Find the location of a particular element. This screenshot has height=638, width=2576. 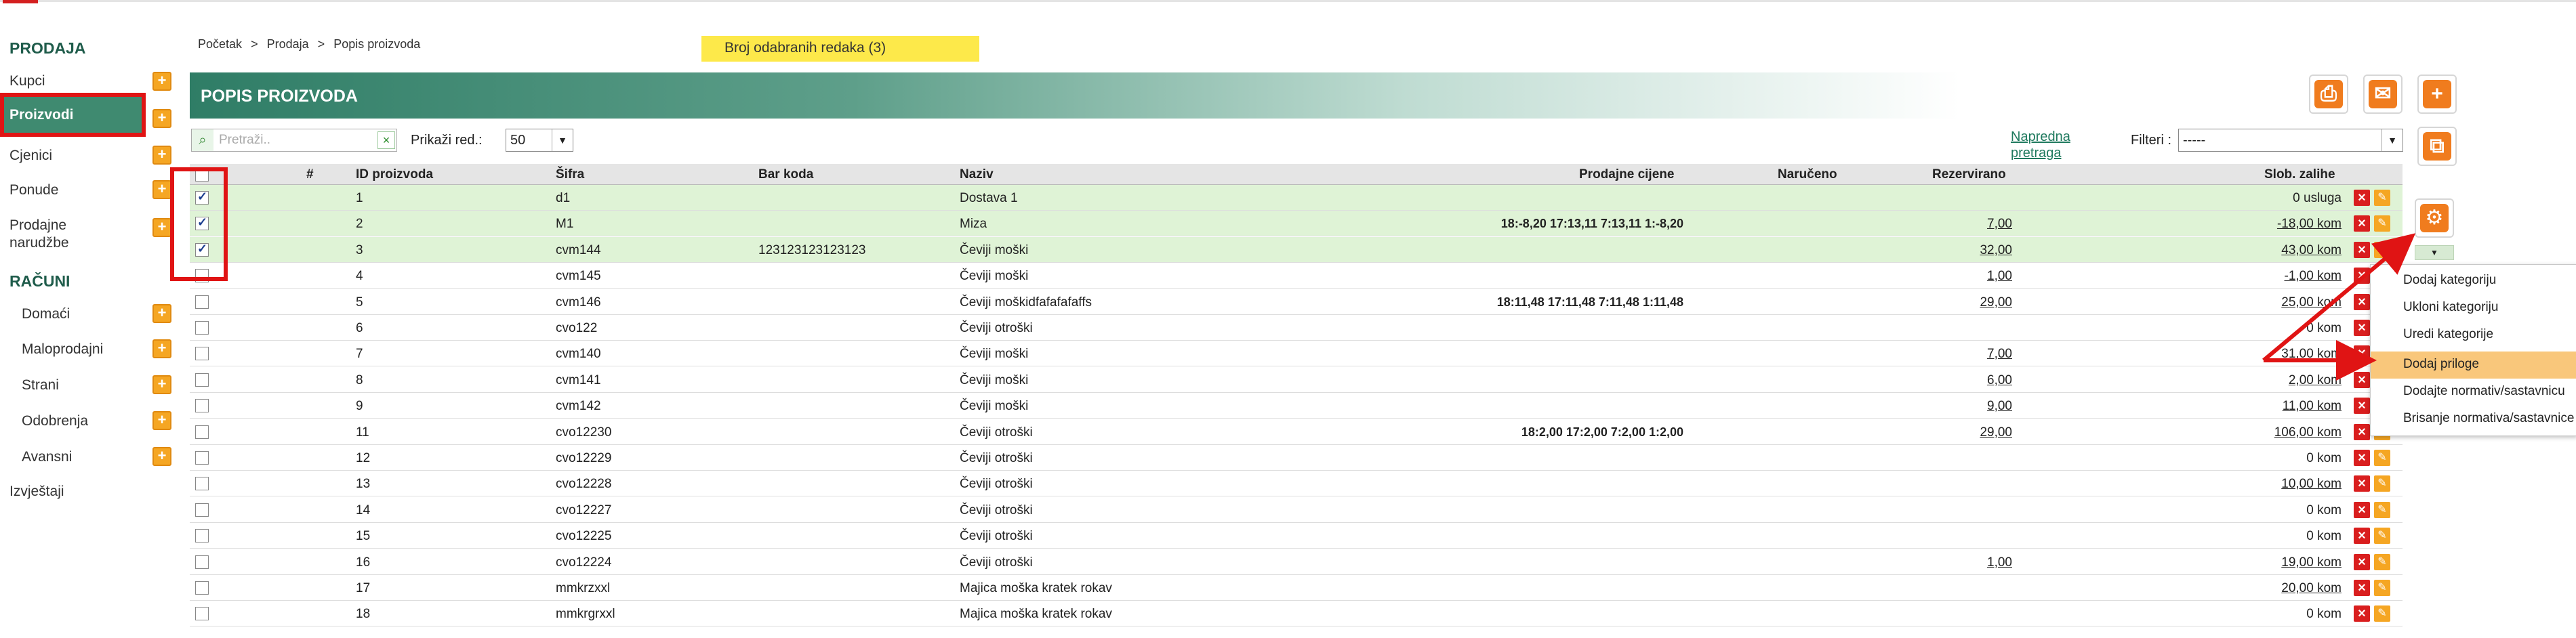

settings-dropdown-toggle: ▼ is located at coordinates (2434, 252).